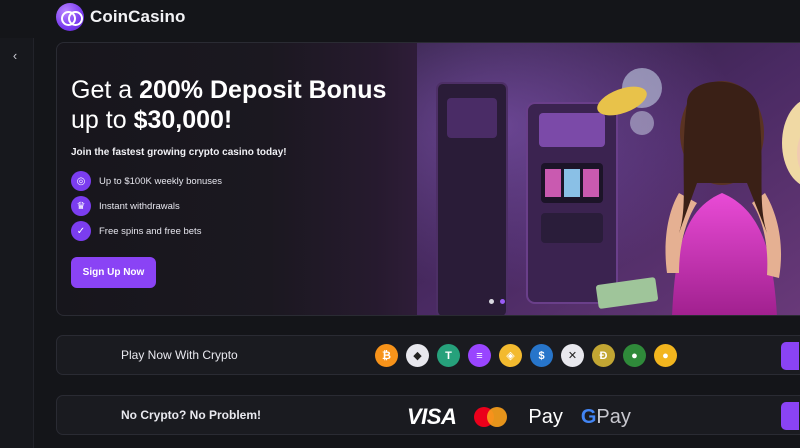 Image resolution: width=800 pixels, height=448 pixels. Describe the element at coordinates (113, 272) in the screenshot. I see `sign-up-button: Sign Up Now` at that location.